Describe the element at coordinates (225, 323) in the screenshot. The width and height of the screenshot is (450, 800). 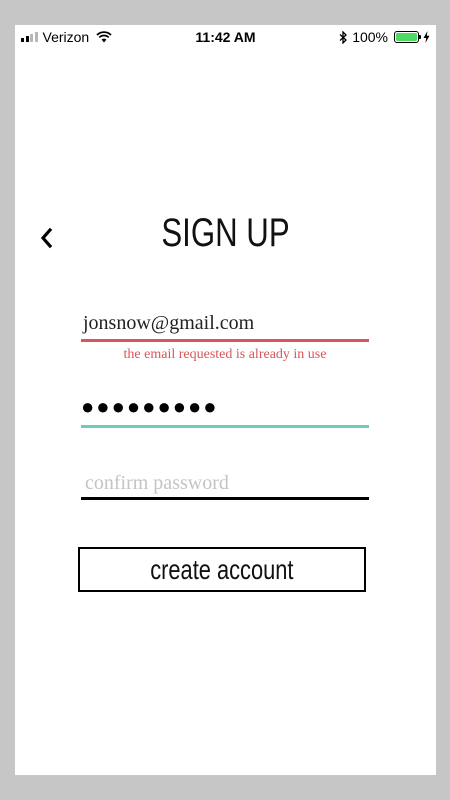
I see `email-value: jonsnow@gmail.com` at that location.